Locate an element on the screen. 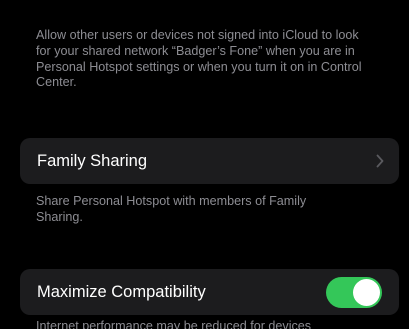  maximize-compatibility-toggle is located at coordinates (354, 292).